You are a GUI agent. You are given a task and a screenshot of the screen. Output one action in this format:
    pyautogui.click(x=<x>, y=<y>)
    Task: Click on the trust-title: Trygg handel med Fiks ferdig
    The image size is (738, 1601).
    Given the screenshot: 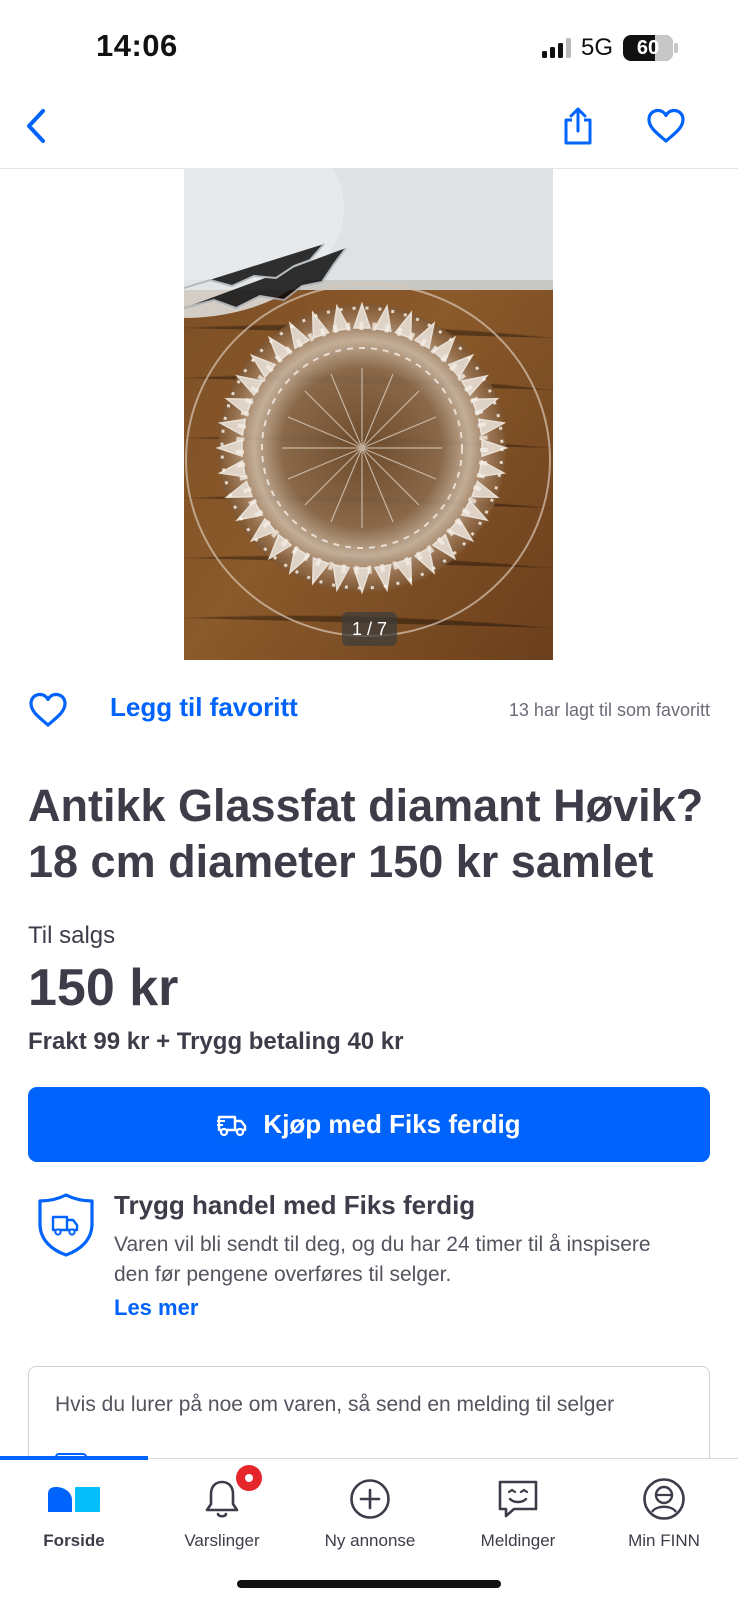 What is the action you would take?
    pyautogui.click(x=295, y=1205)
    